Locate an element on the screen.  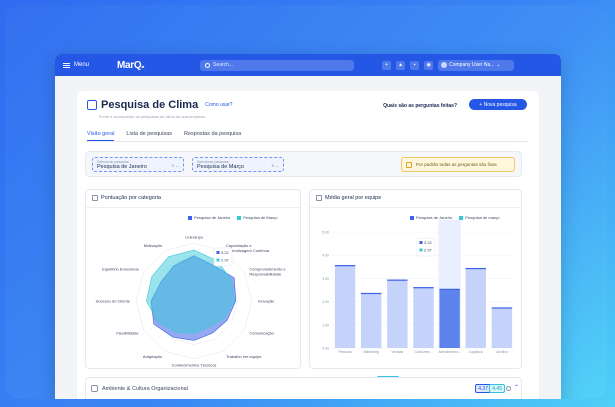
company-selector: Company User Na... ⌄ is located at coordinates (476, 65).